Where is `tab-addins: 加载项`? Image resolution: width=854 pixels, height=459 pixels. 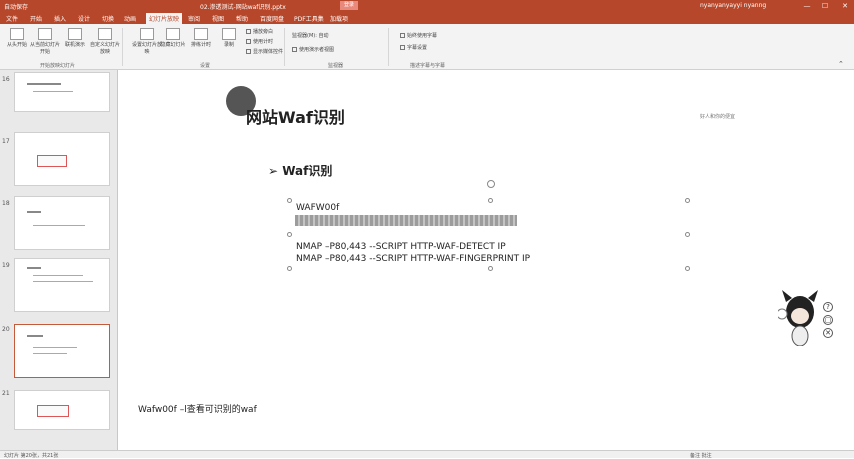
tab-addins: 加载项 is located at coordinates (339, 18).